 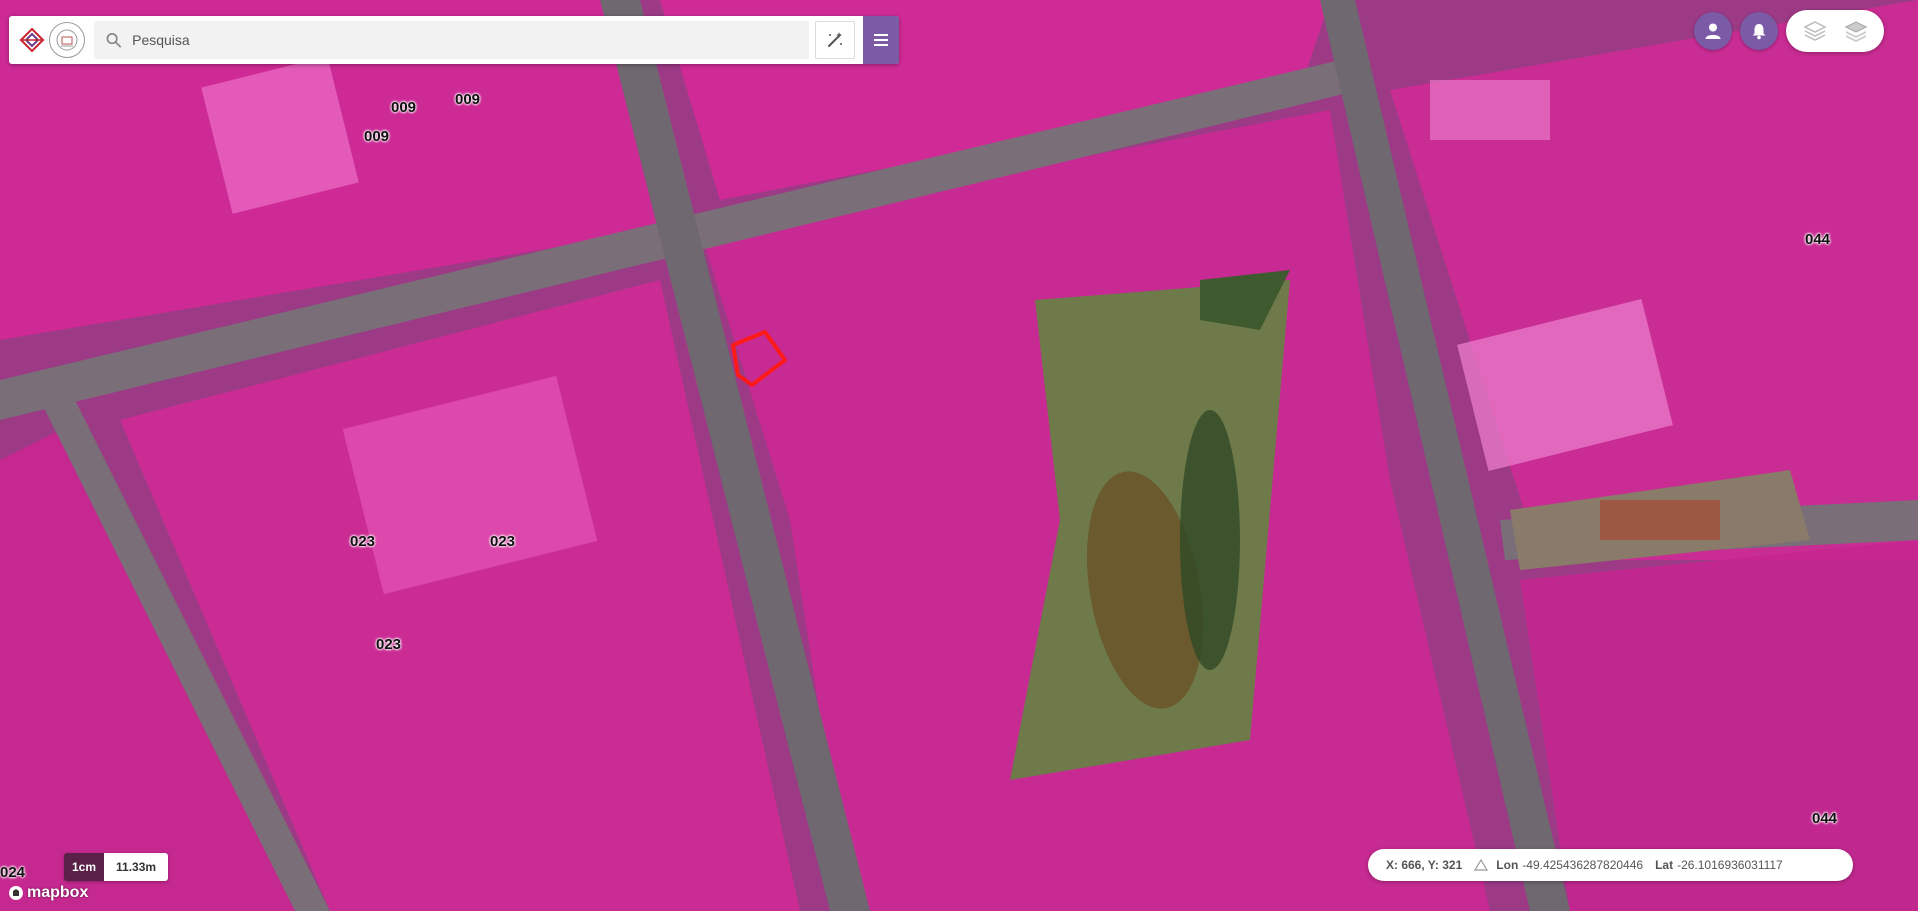 I want to click on lot-label: 024, so click(x=13, y=872).